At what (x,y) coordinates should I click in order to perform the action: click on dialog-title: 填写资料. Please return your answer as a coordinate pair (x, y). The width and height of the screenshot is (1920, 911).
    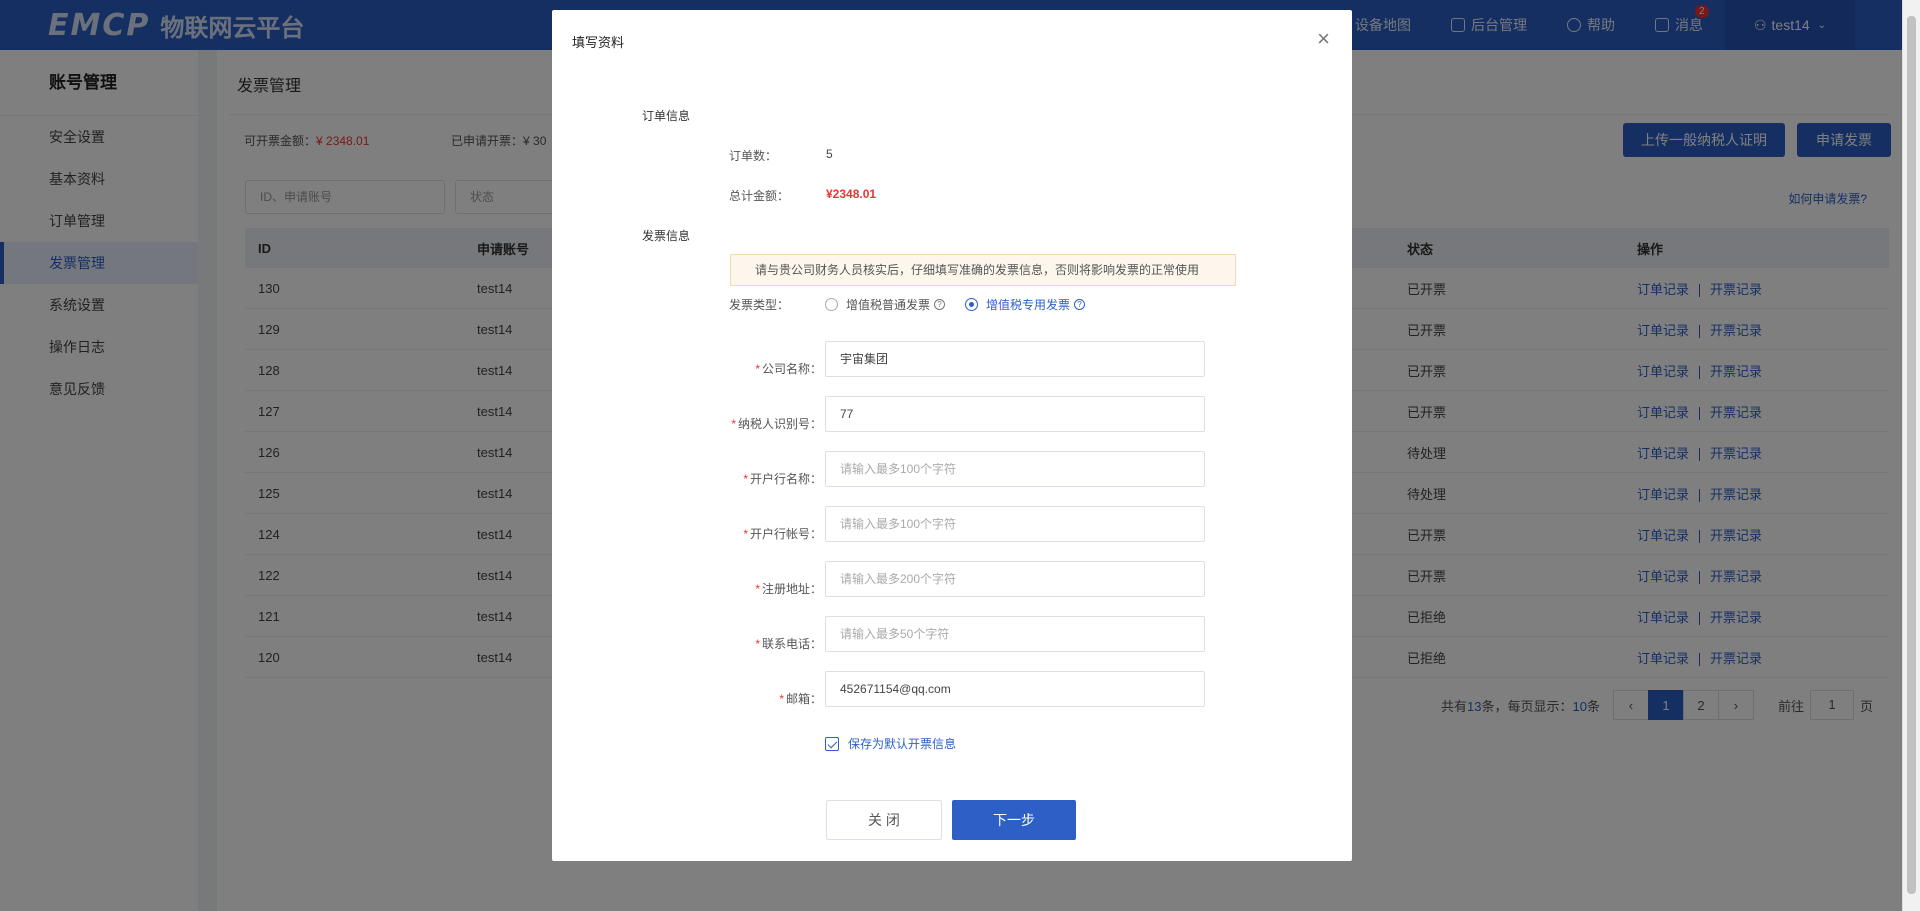
    Looking at the image, I should click on (598, 42).